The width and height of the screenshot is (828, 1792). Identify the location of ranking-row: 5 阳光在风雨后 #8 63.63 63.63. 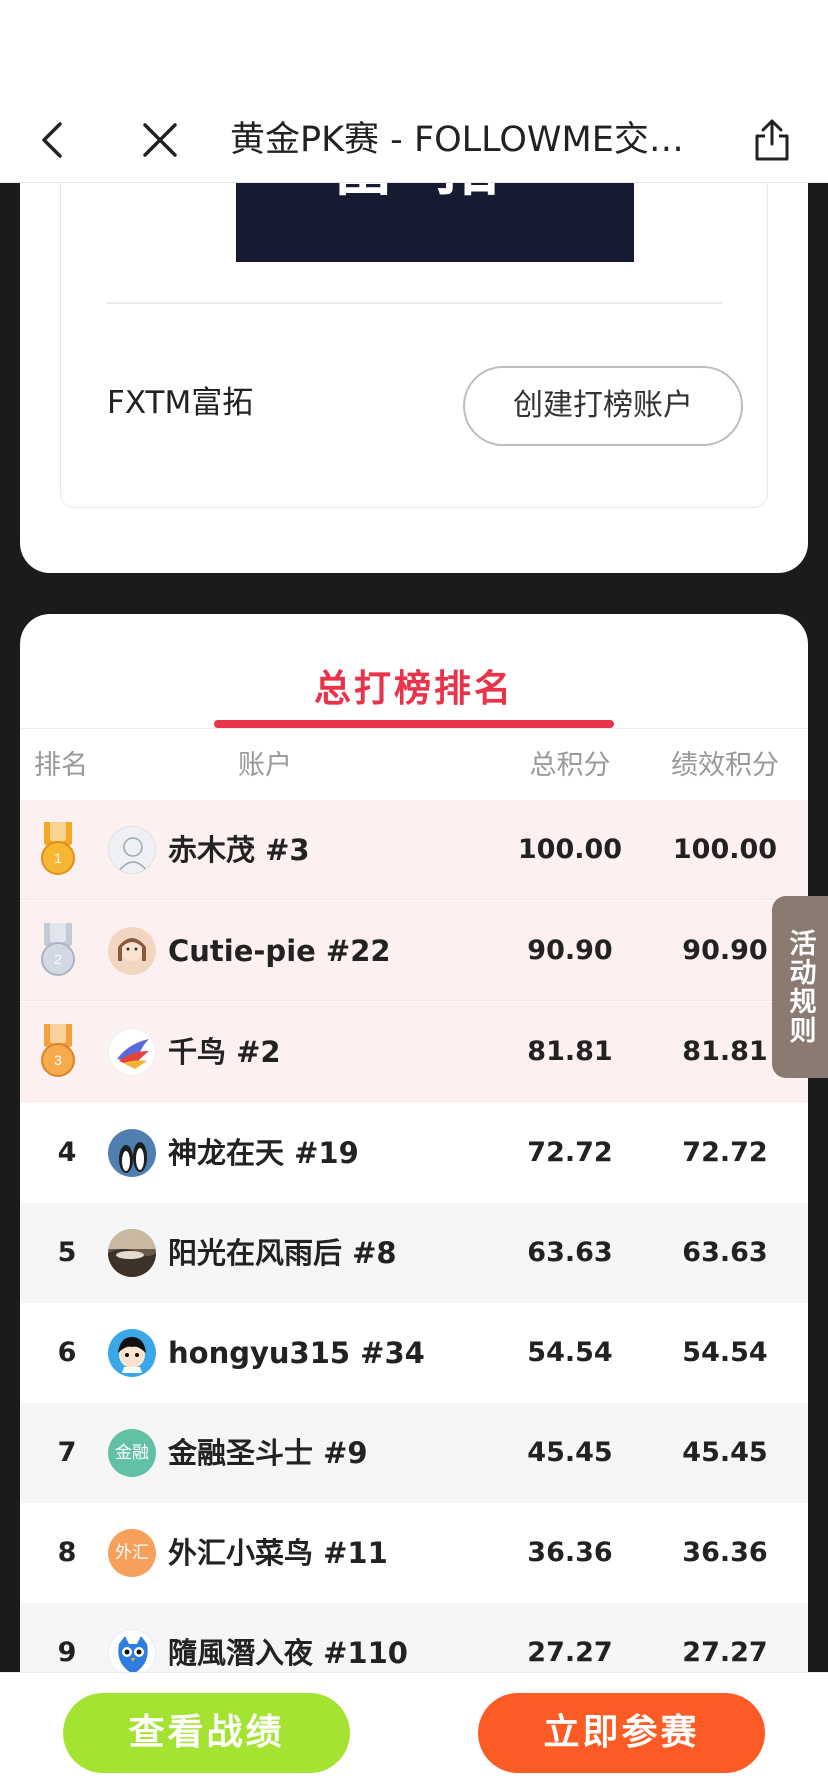
(414, 1253).